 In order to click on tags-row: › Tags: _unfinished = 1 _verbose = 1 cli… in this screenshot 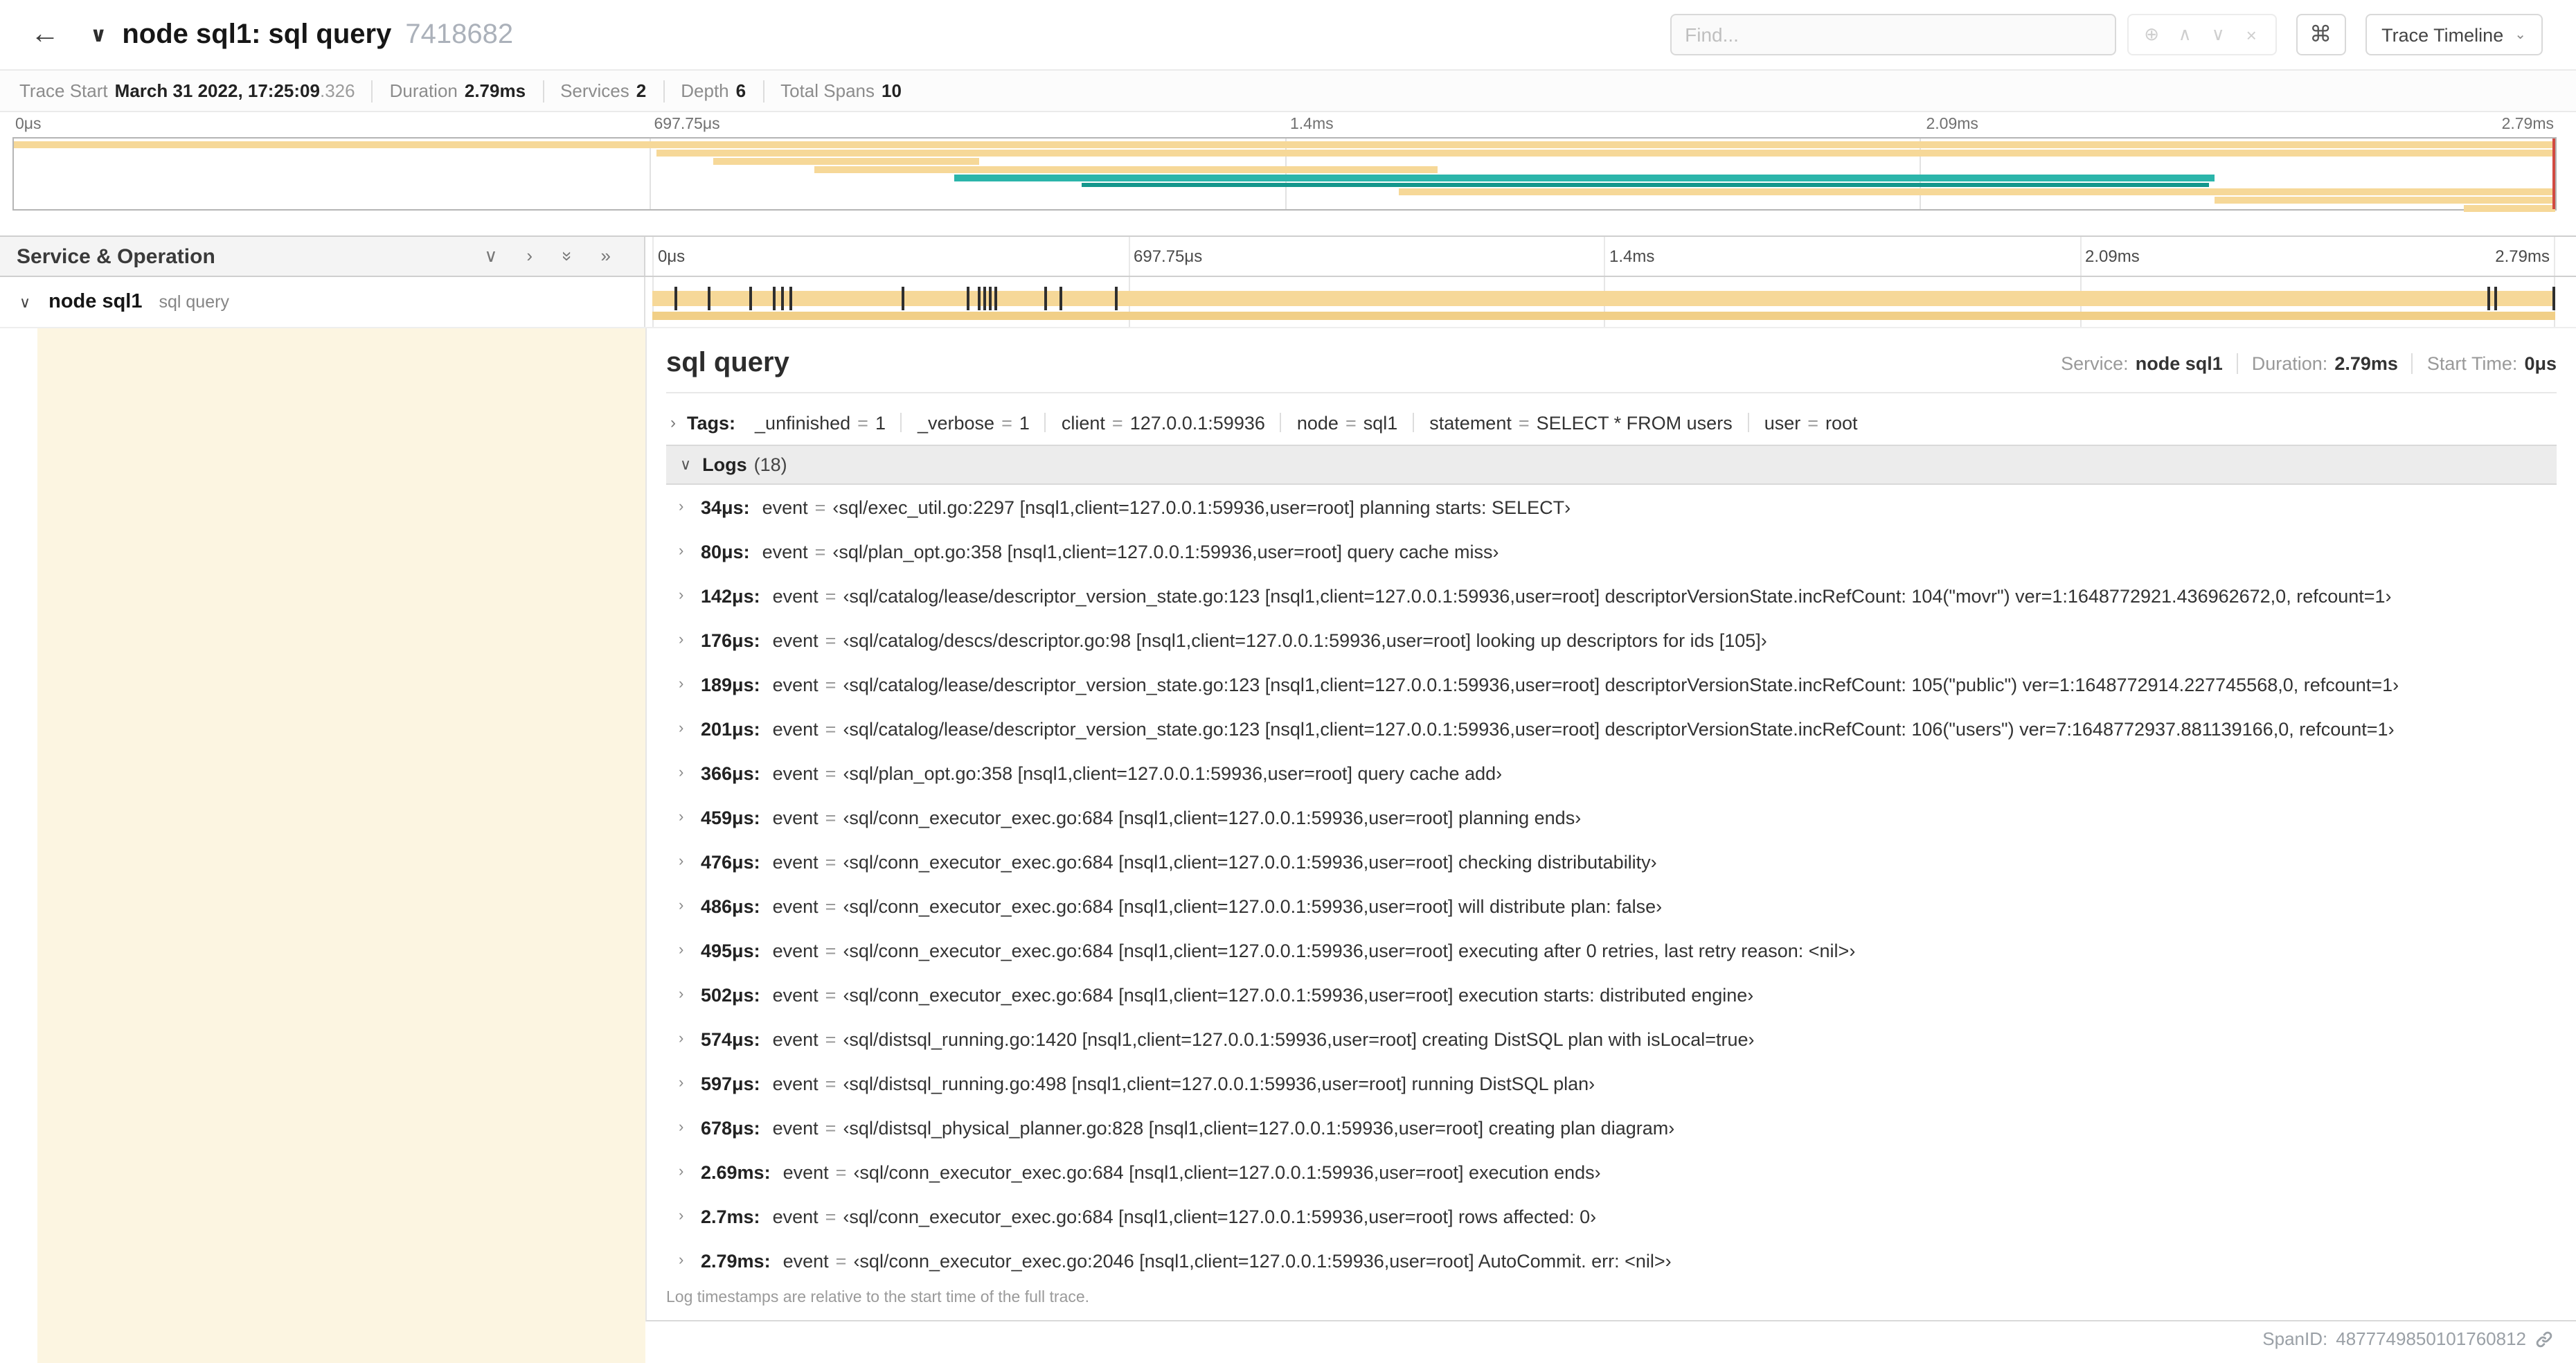, I will do `click(1612, 423)`.